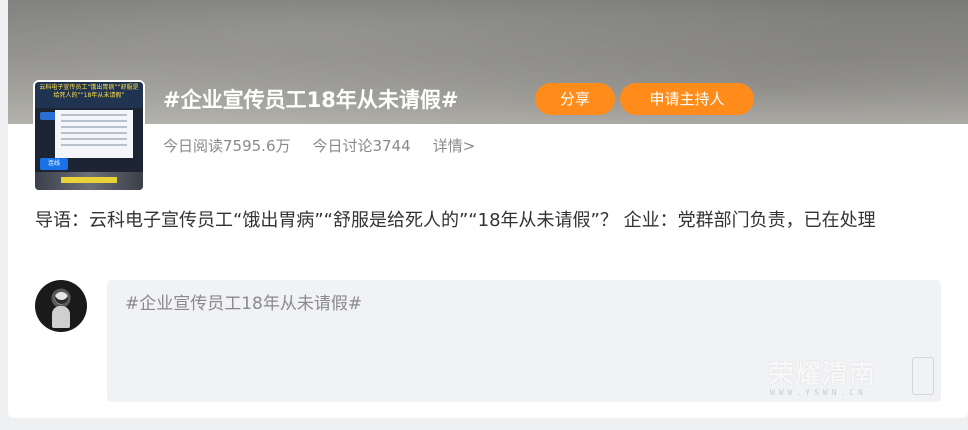 This screenshot has width=968, height=430. I want to click on topic-title: #企业宣传员工18年从未请假#, so click(311, 100).